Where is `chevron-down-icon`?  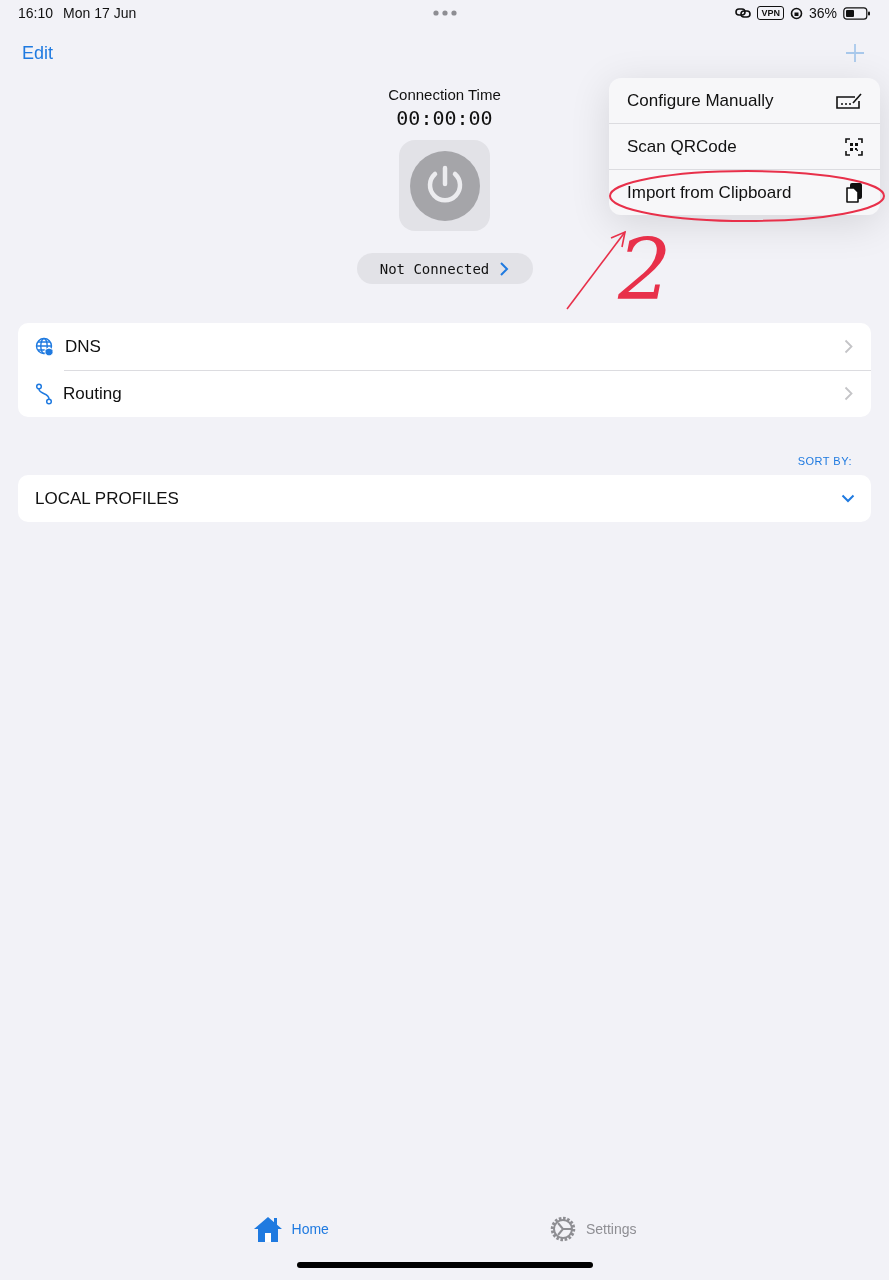
chevron-down-icon is located at coordinates (848, 498).